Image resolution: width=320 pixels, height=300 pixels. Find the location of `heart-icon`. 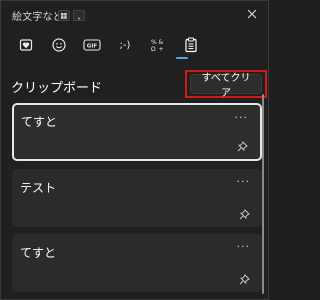

heart-icon is located at coordinates (26, 45).